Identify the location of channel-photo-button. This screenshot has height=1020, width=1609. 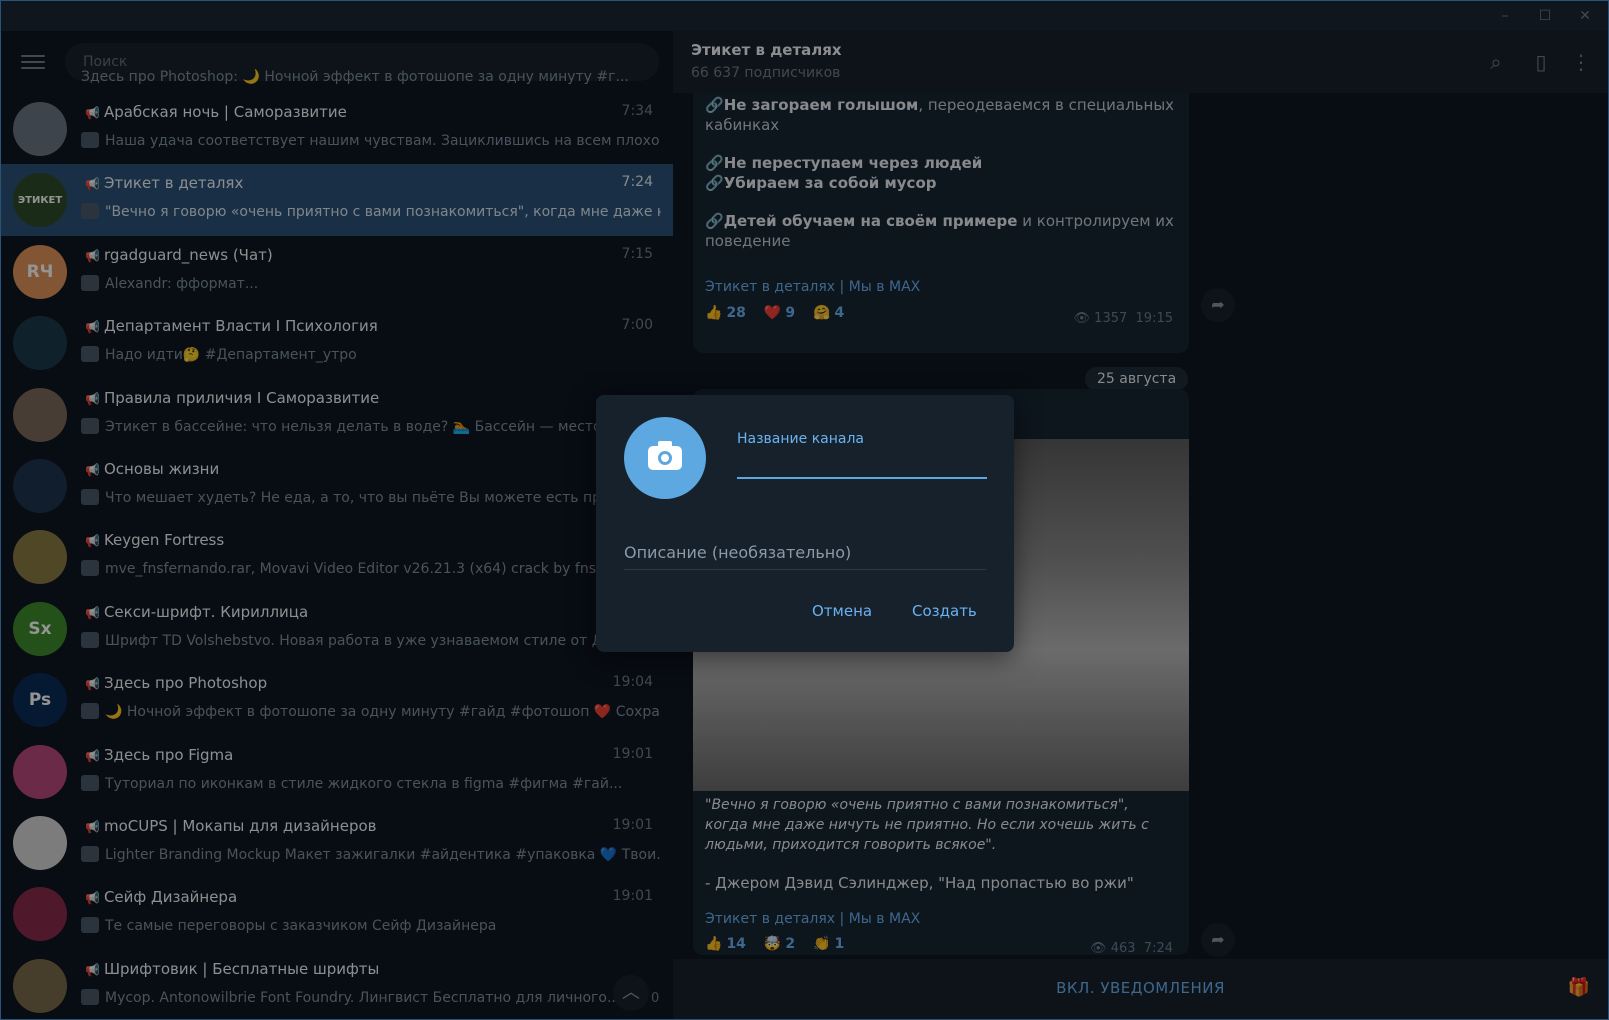
(665, 458).